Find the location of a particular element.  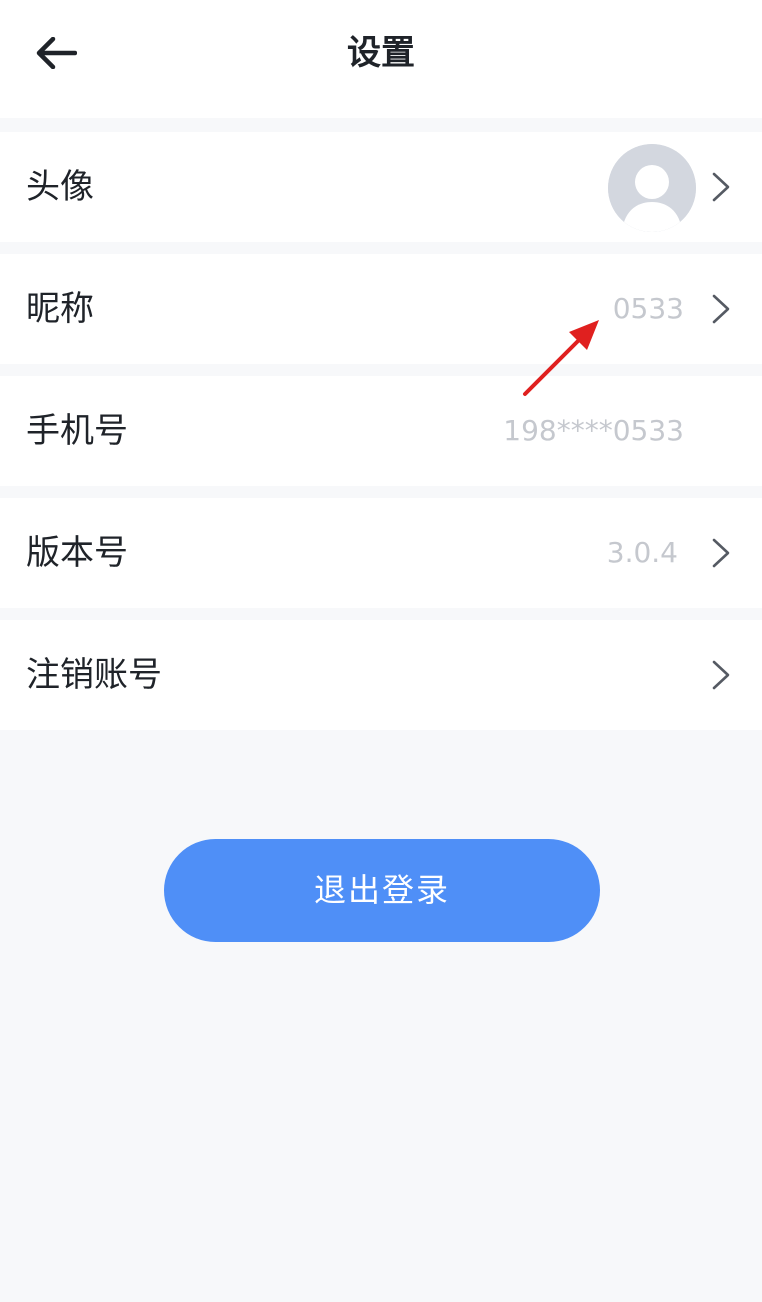

settings-row-phone: 手机号 198****0533 is located at coordinates (381, 431).